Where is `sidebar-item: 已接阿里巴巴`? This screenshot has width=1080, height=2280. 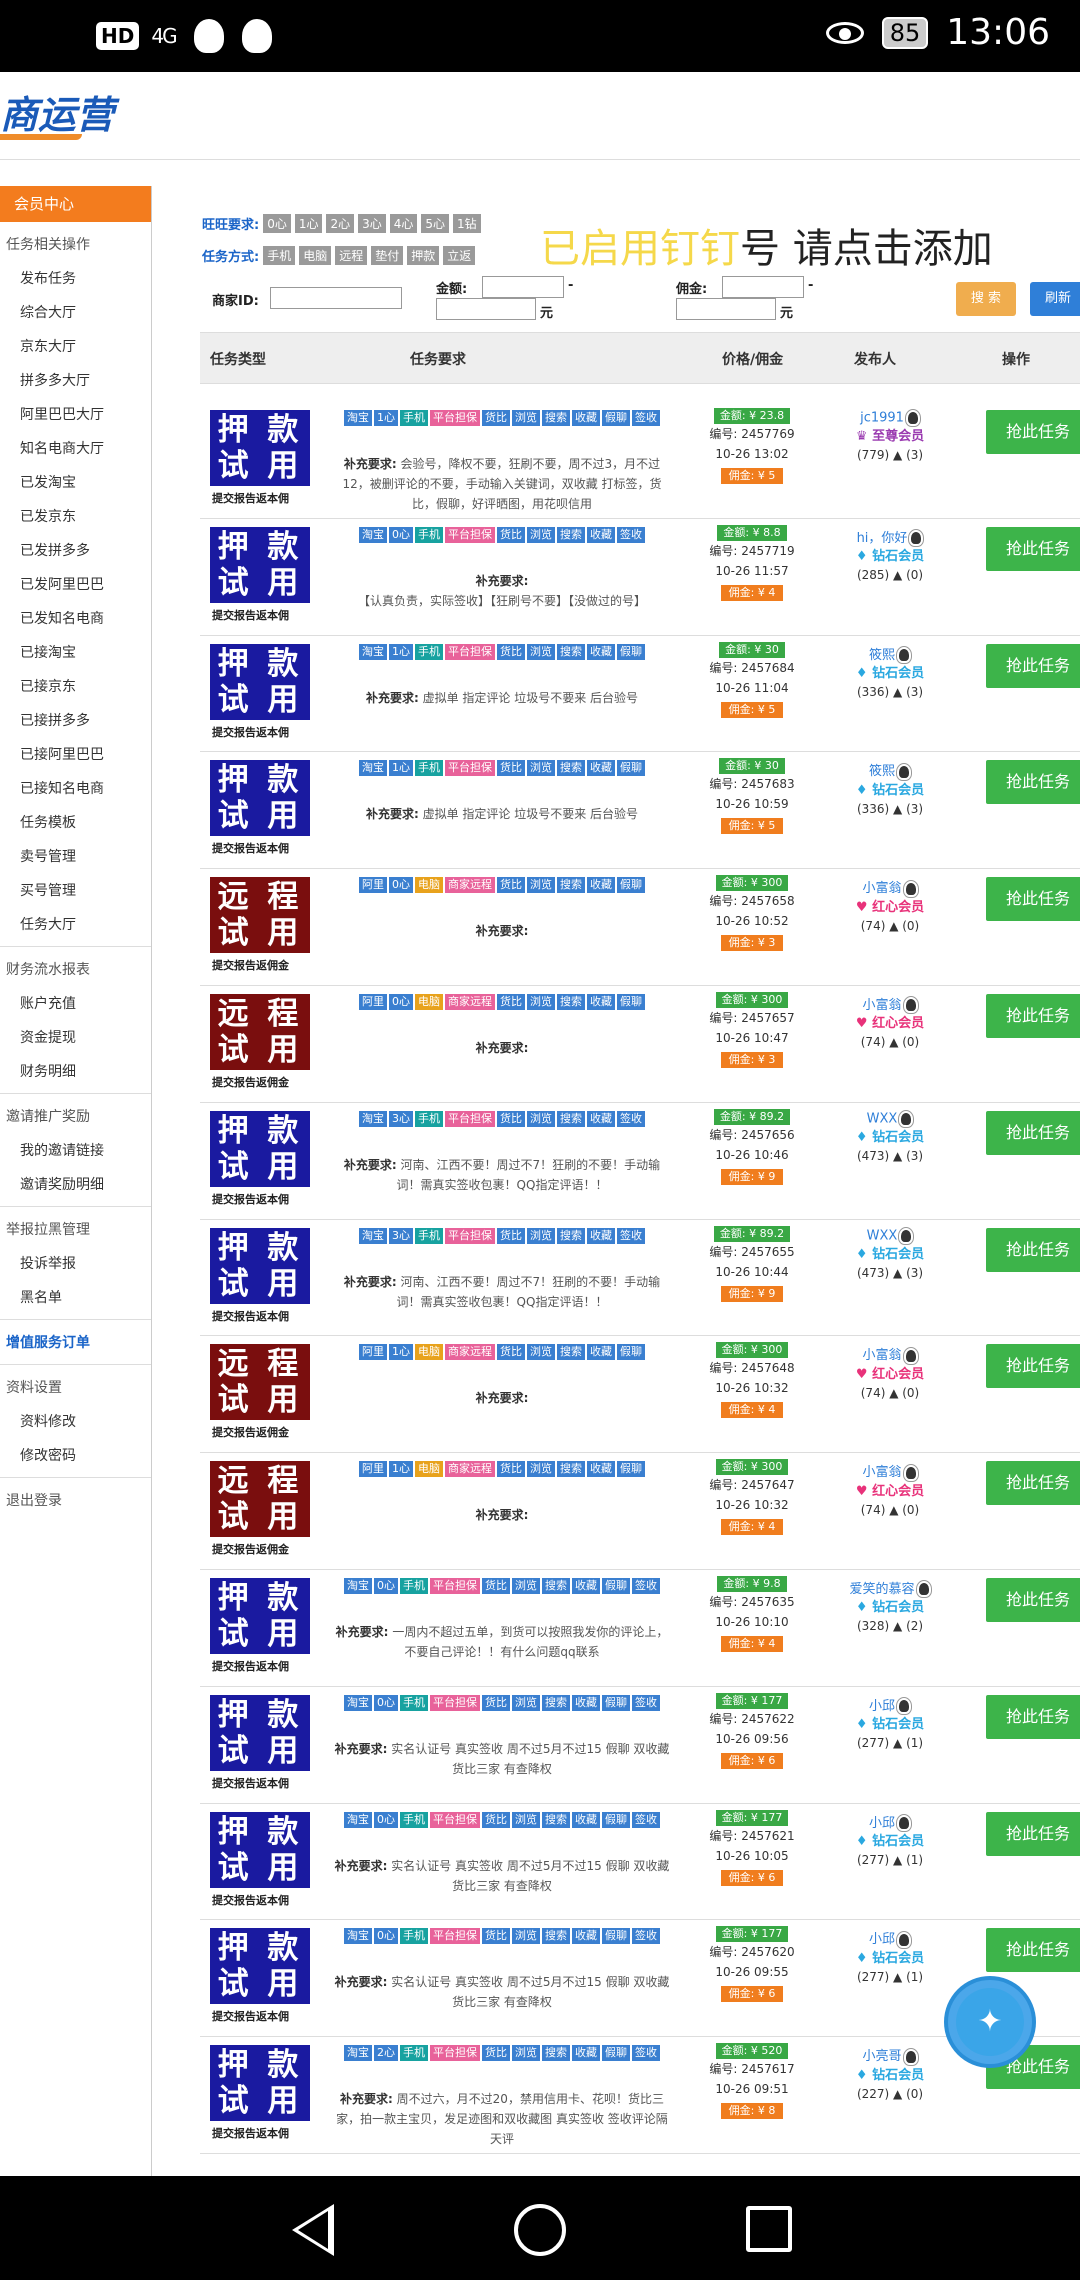
sidebar-item: 已接阿里巴巴 is located at coordinates (75, 755).